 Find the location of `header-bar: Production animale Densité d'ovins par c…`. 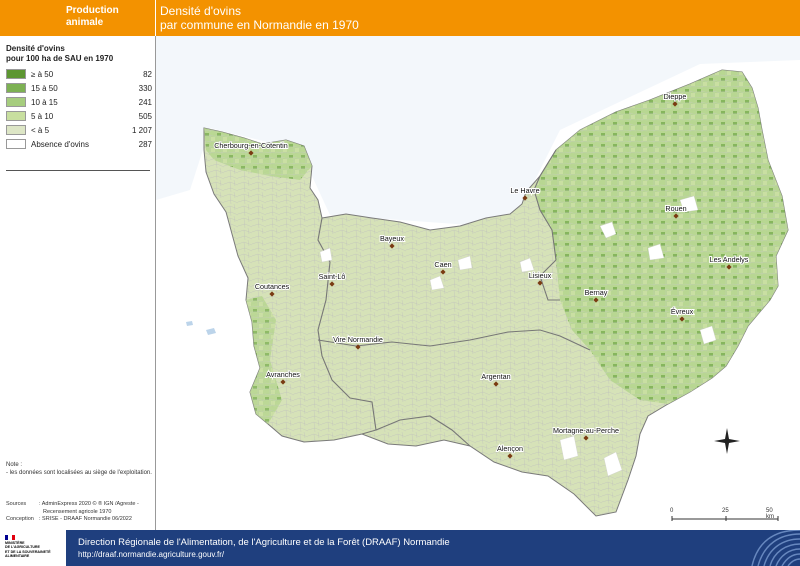

header-bar: Production animale Densité d'ovins par c… is located at coordinates (400, 18).